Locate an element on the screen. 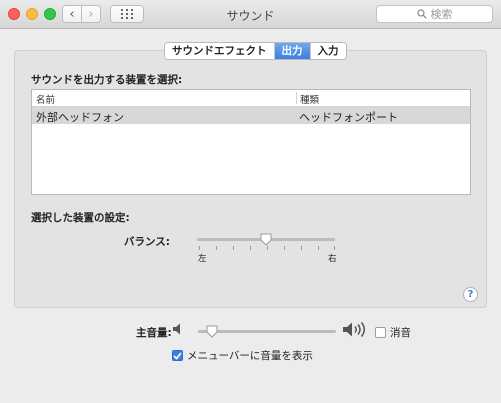  tab-bar: サウンドエフェクト 出力 入力 is located at coordinates (255, 51).